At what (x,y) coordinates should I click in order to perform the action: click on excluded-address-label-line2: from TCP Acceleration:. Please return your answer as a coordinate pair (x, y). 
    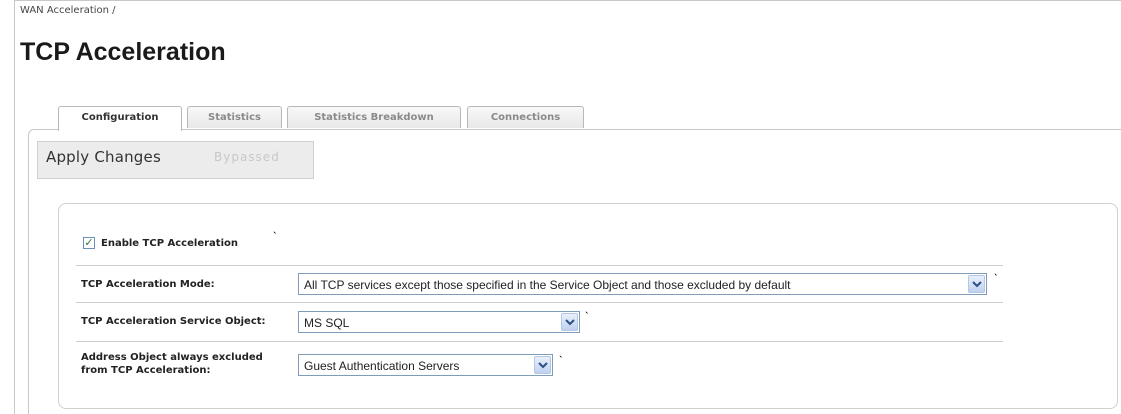
    Looking at the image, I should click on (146, 370).